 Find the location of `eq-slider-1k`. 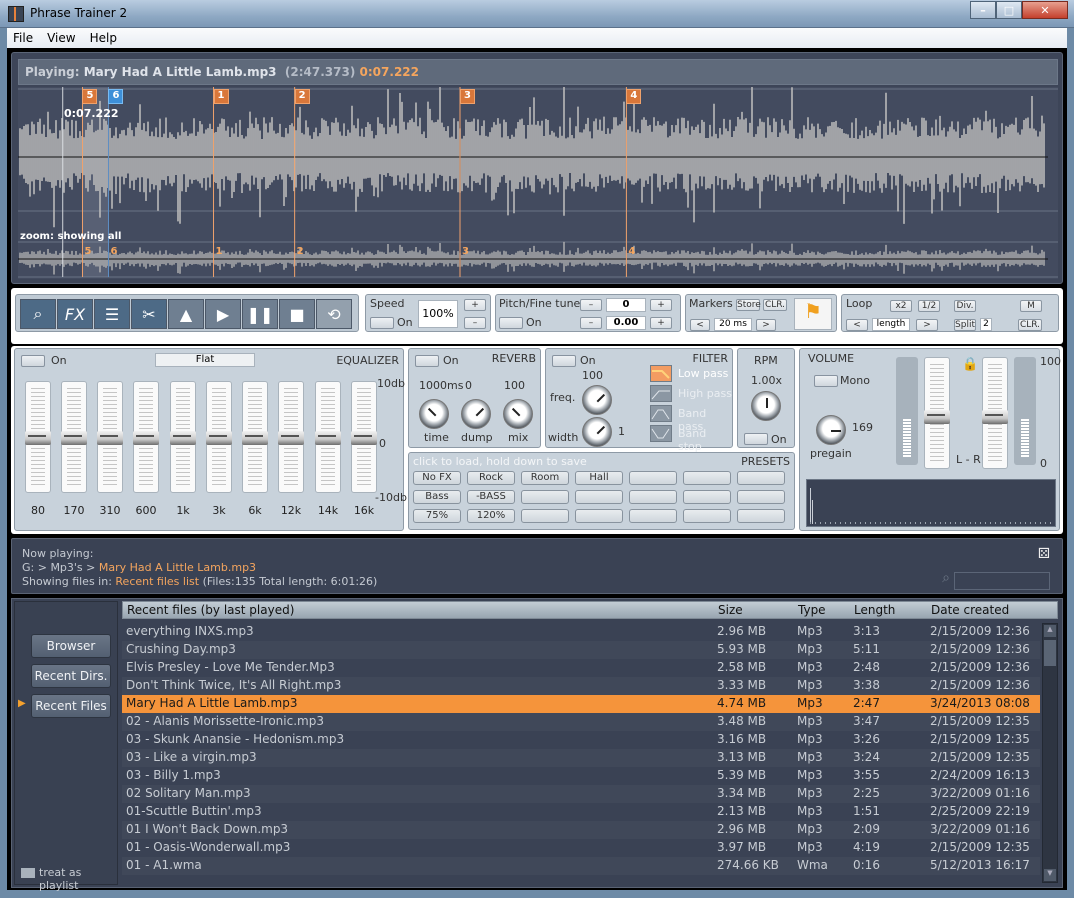

eq-slider-1k is located at coordinates (183, 437).